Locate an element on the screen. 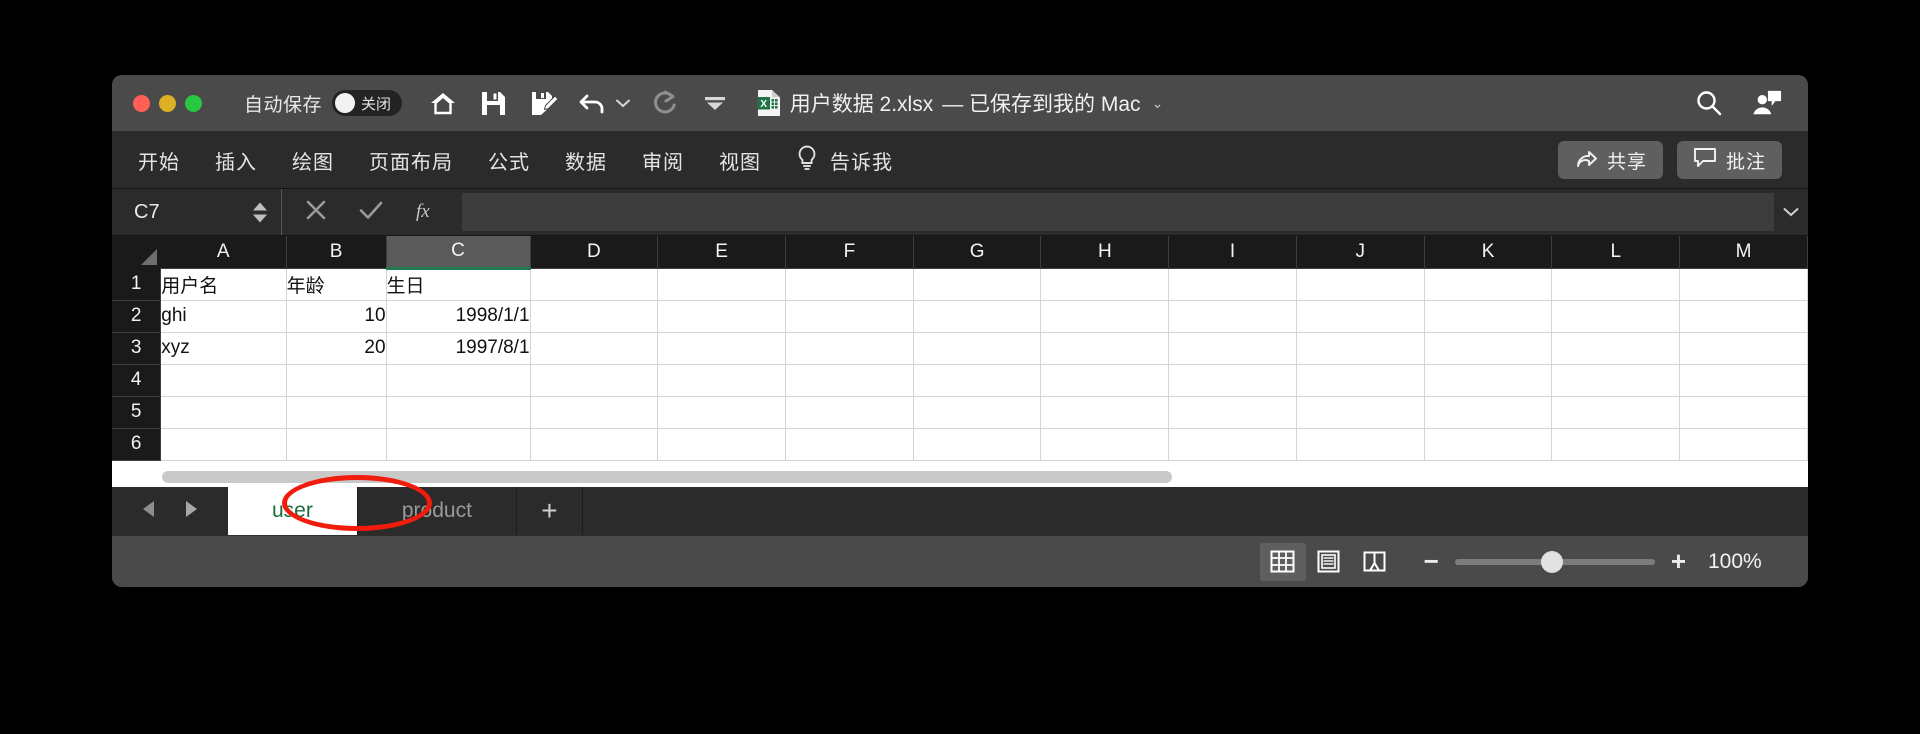  cell-M6 is located at coordinates (1743, 444).